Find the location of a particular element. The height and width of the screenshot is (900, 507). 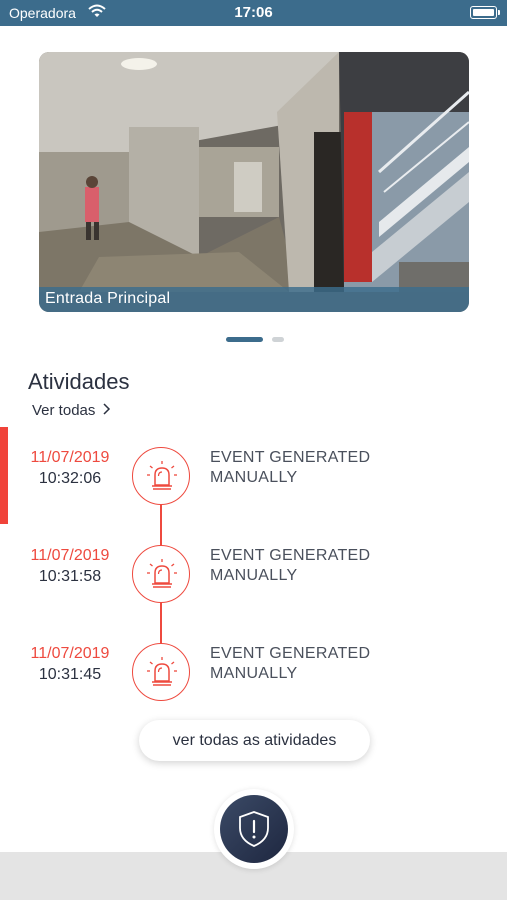

see-all-link: Ver todas is located at coordinates (71, 410).